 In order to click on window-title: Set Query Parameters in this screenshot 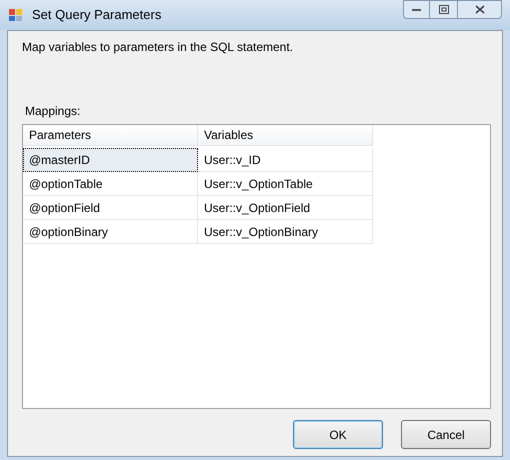, I will do `click(97, 15)`.